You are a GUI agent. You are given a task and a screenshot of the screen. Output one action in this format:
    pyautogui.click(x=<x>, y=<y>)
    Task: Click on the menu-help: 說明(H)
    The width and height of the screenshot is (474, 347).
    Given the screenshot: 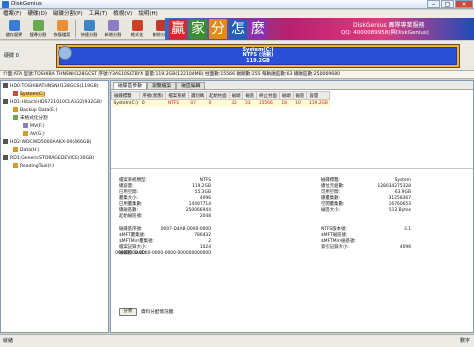 What is the action you would take?
    pyautogui.click(x=147, y=14)
    